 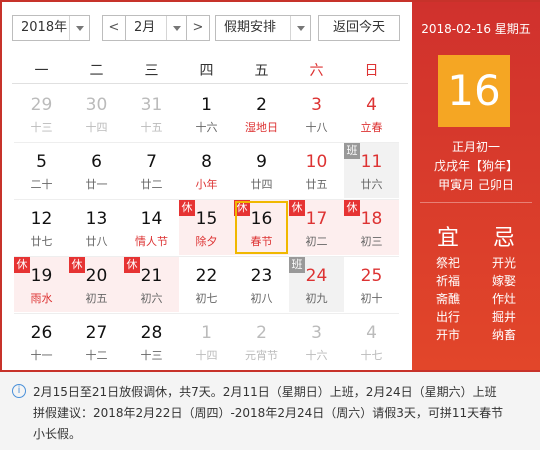 I want to click on day-number: 2, so click(x=261, y=105).